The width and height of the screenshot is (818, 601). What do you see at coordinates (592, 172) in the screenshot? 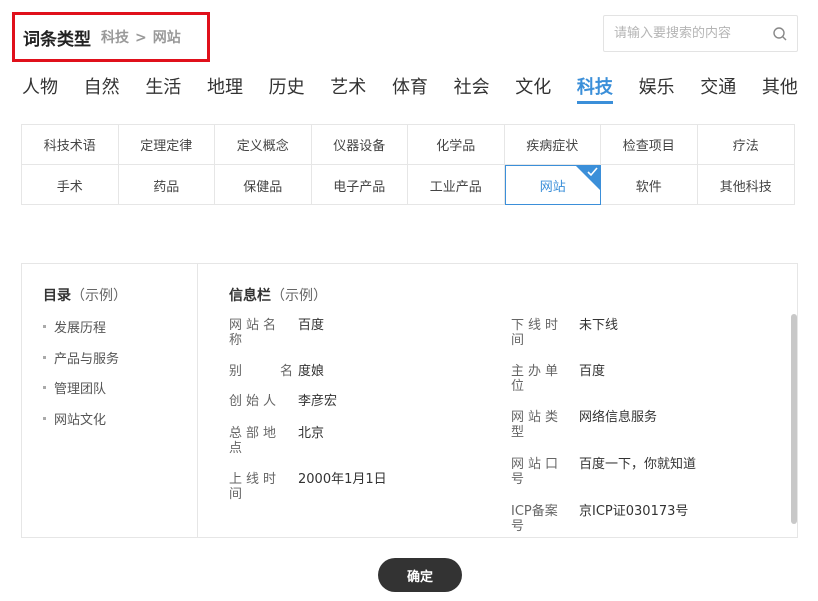
I see `check-icon` at bounding box center [592, 172].